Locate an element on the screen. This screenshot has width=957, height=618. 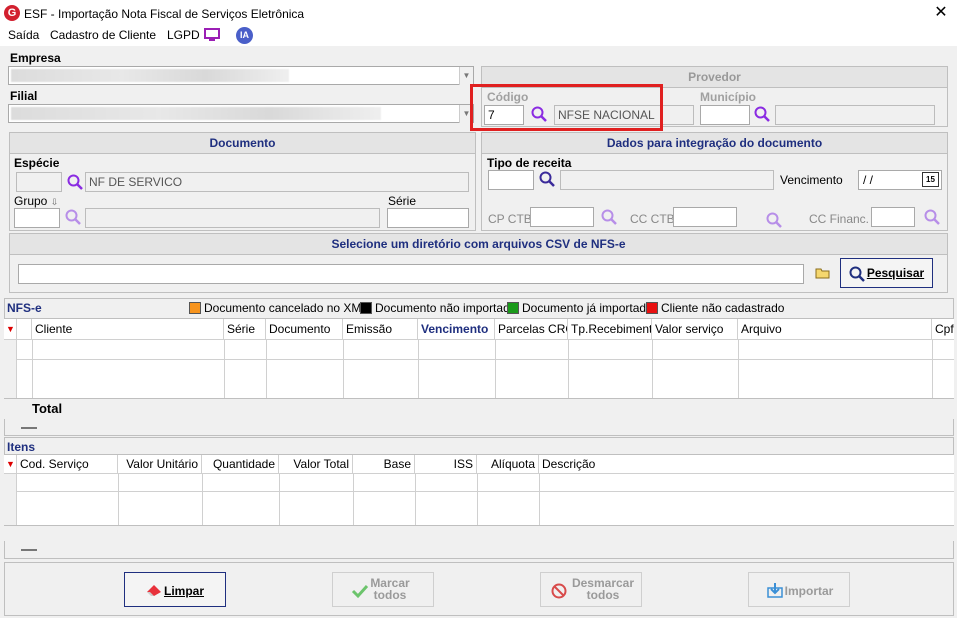
col-tp-recebimento: Tp.Recebimento is located at coordinates (610, 329).